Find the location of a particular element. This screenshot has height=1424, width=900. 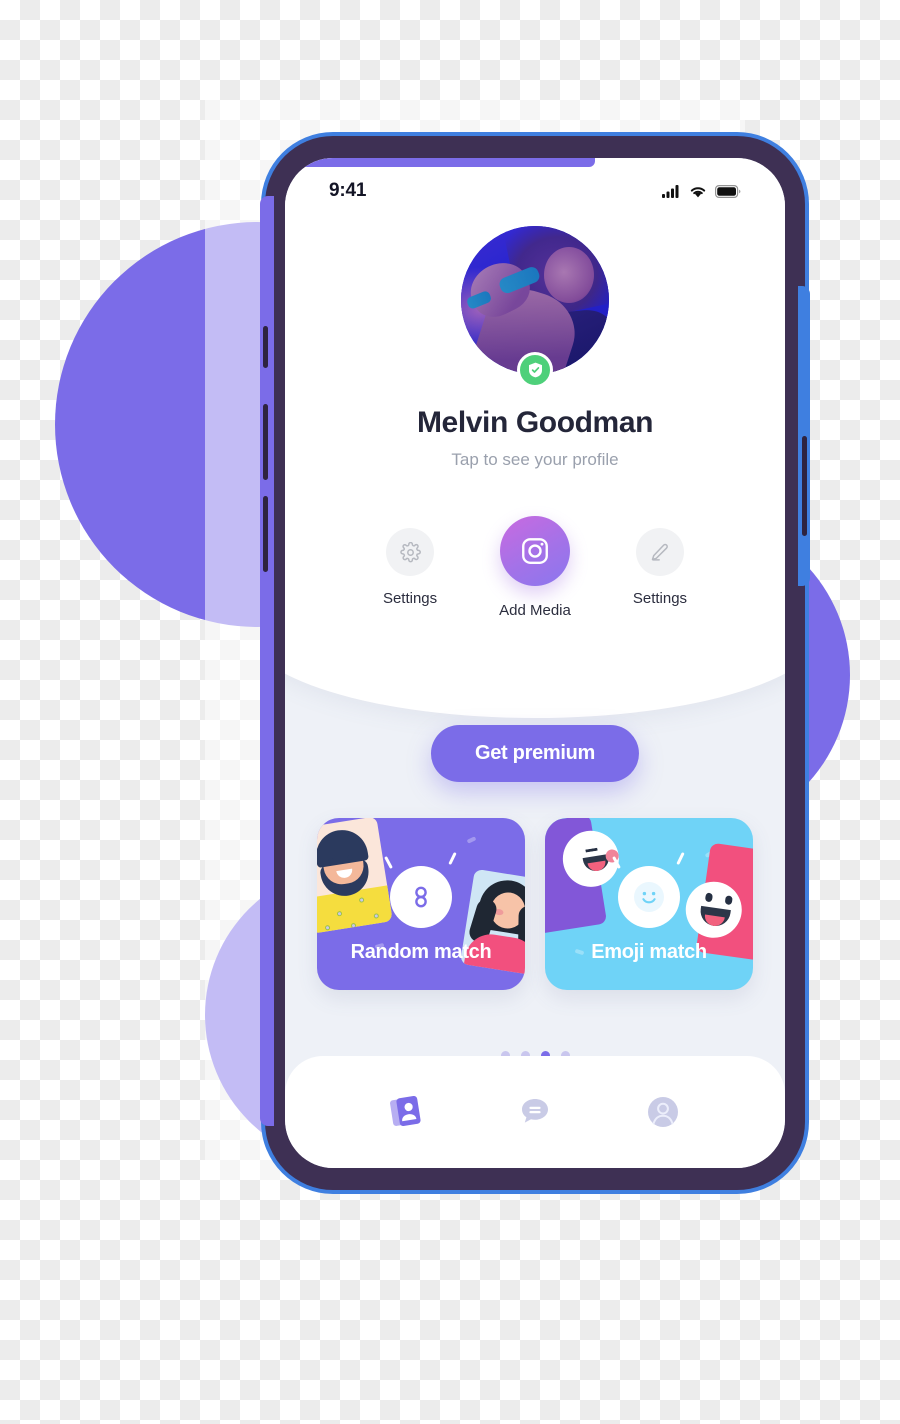

status-bar: 9:41 is located at coordinates (535, 191).